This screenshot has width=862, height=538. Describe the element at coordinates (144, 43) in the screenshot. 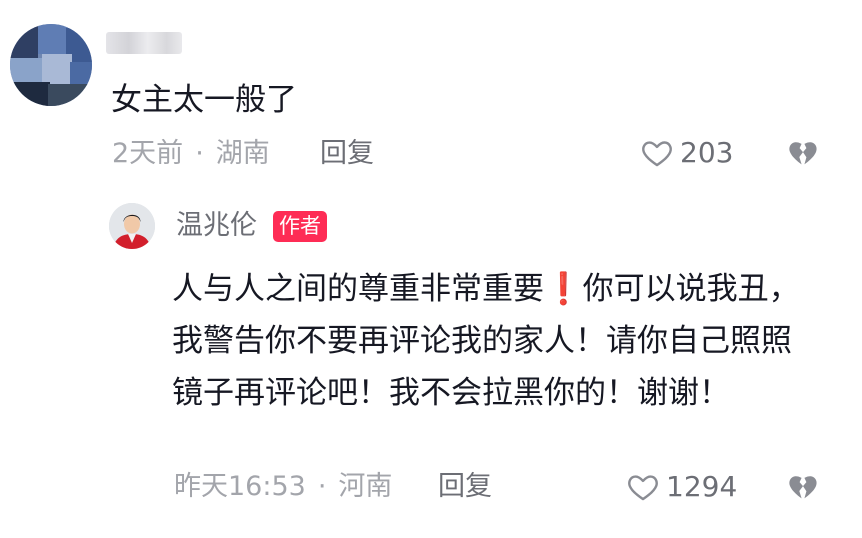

I see `commenter-username-blurred` at that location.